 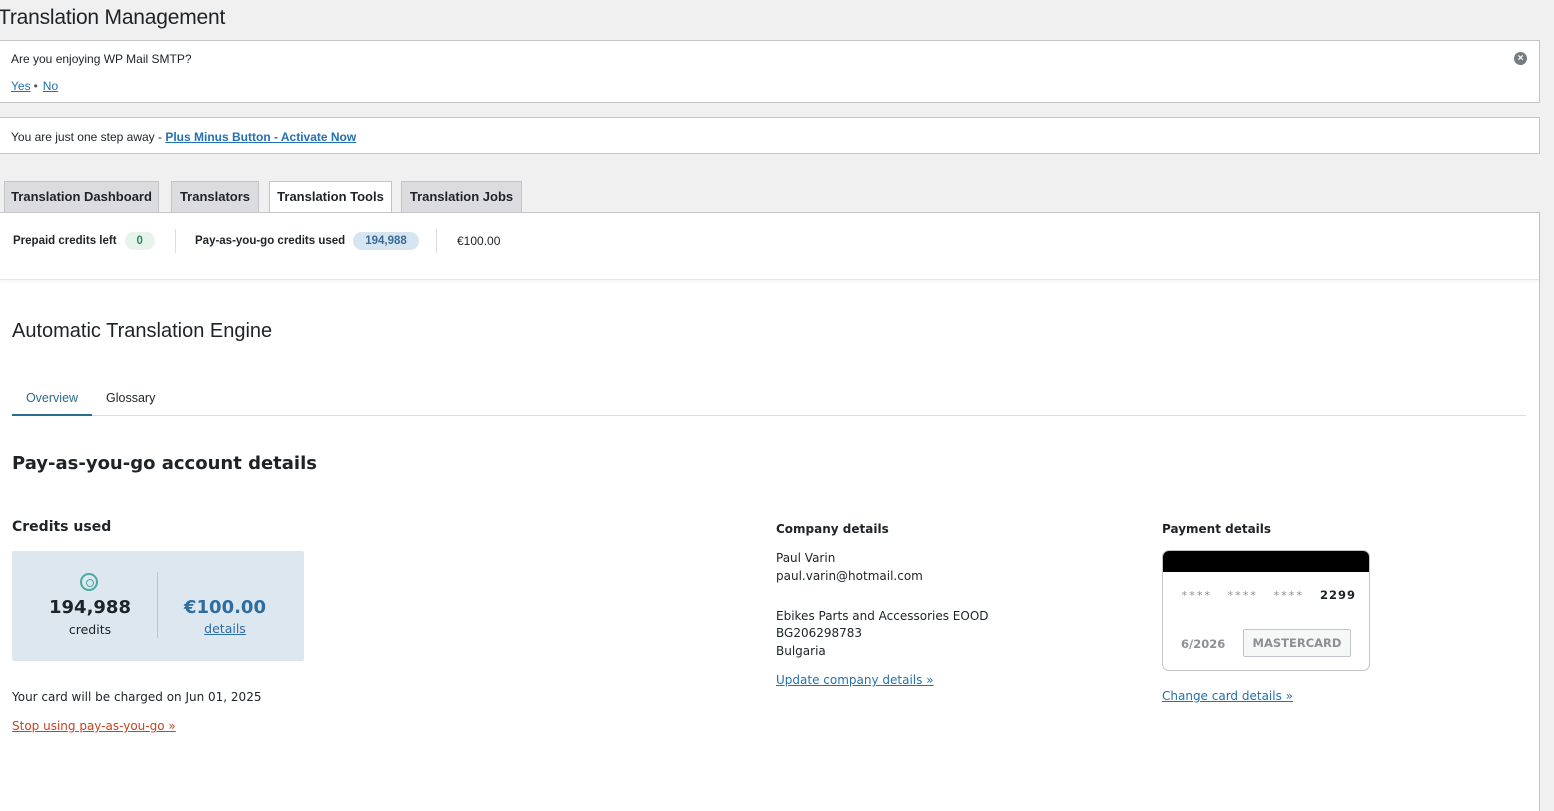 What do you see at coordinates (225, 607) in the screenshot?
I see `credits-amount: €100.00` at bounding box center [225, 607].